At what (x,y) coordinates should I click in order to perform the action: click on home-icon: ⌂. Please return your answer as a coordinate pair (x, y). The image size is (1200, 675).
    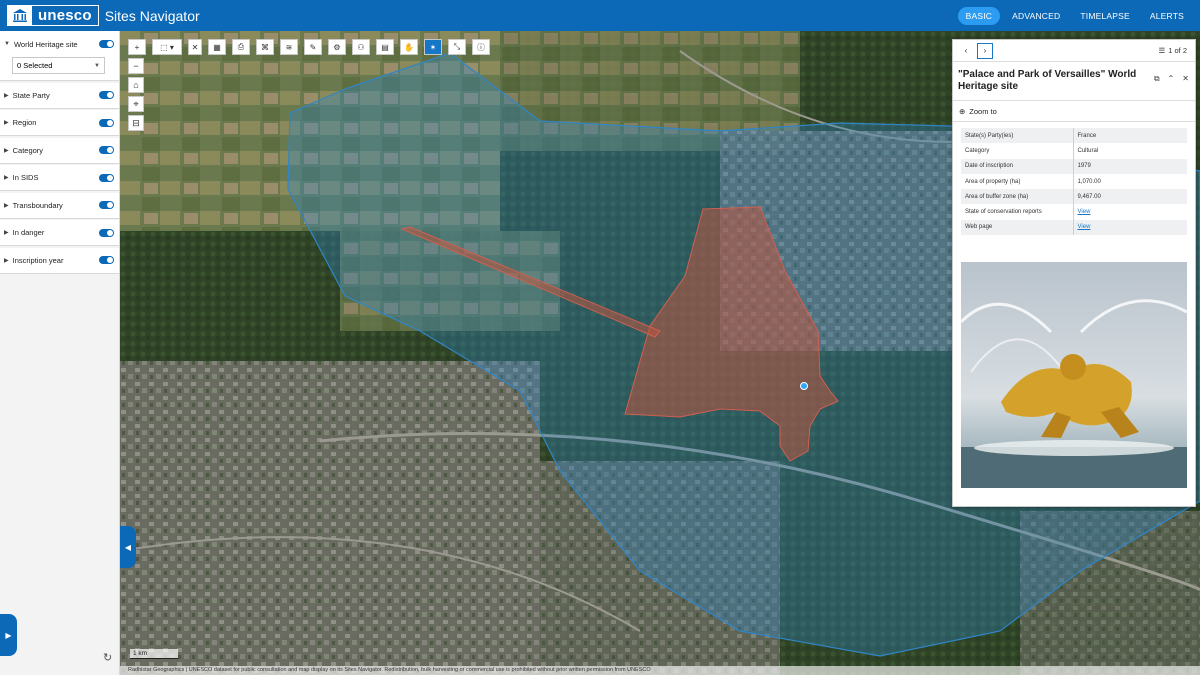
    Looking at the image, I should click on (136, 85).